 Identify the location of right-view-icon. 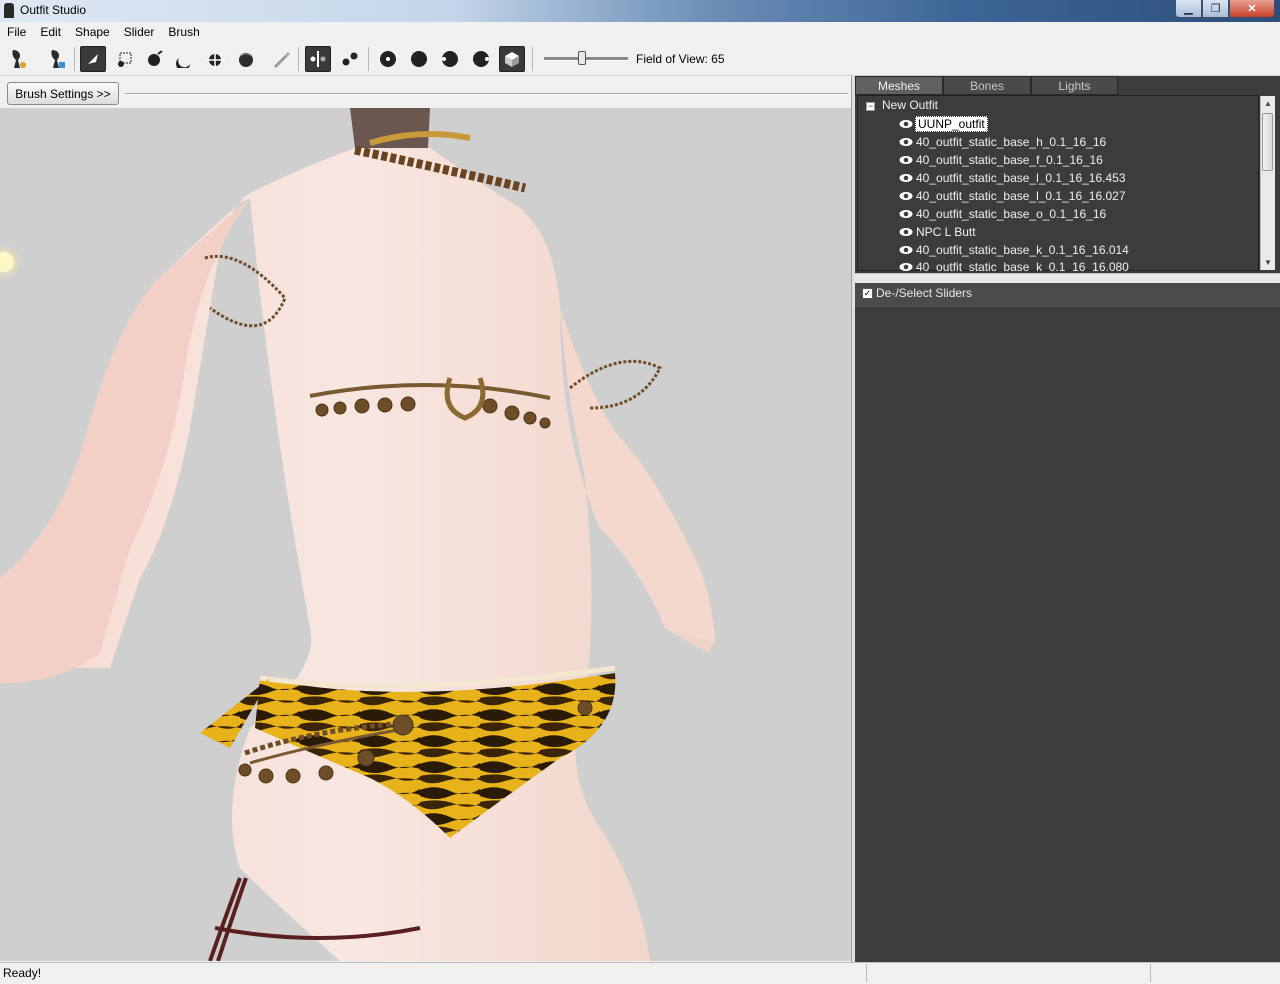
(481, 59).